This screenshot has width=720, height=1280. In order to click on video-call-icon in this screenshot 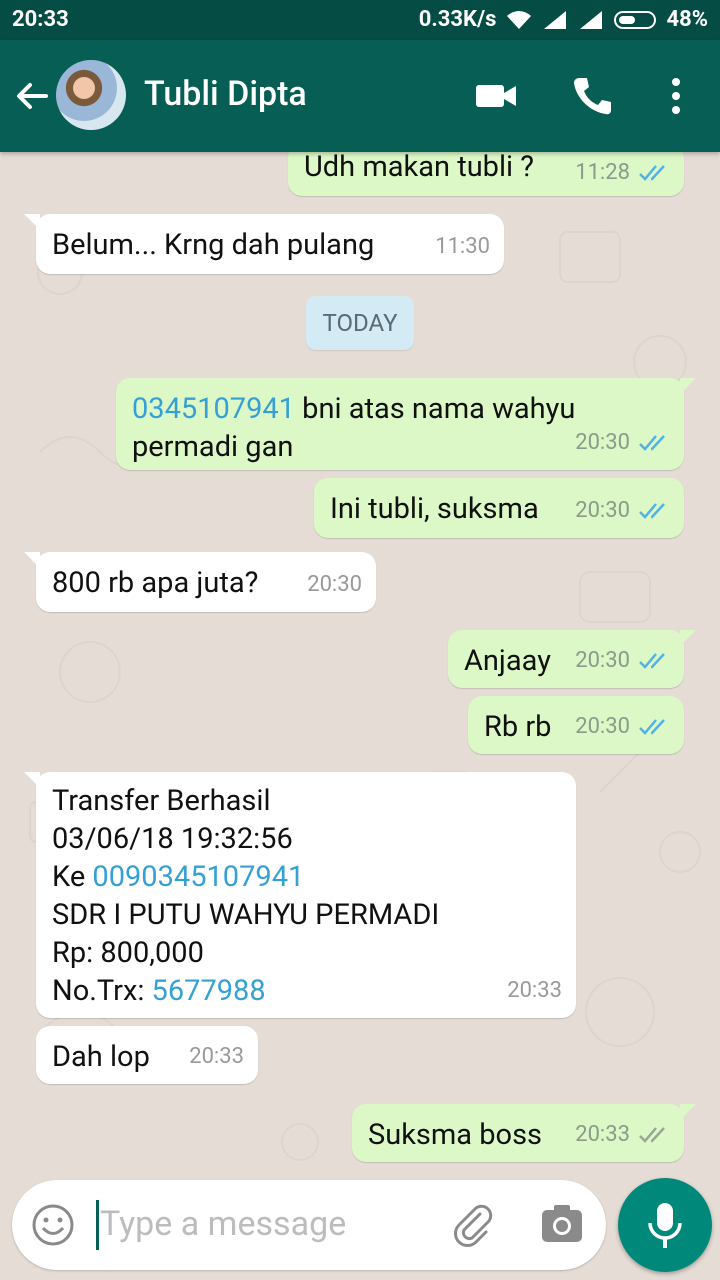, I will do `click(496, 96)`.